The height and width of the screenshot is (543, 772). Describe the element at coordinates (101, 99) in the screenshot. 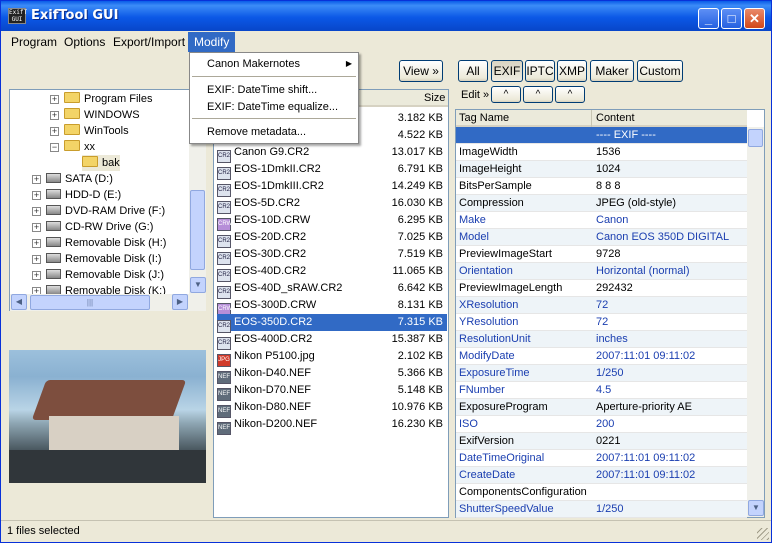

I see `tree-item: + Program Files` at that location.